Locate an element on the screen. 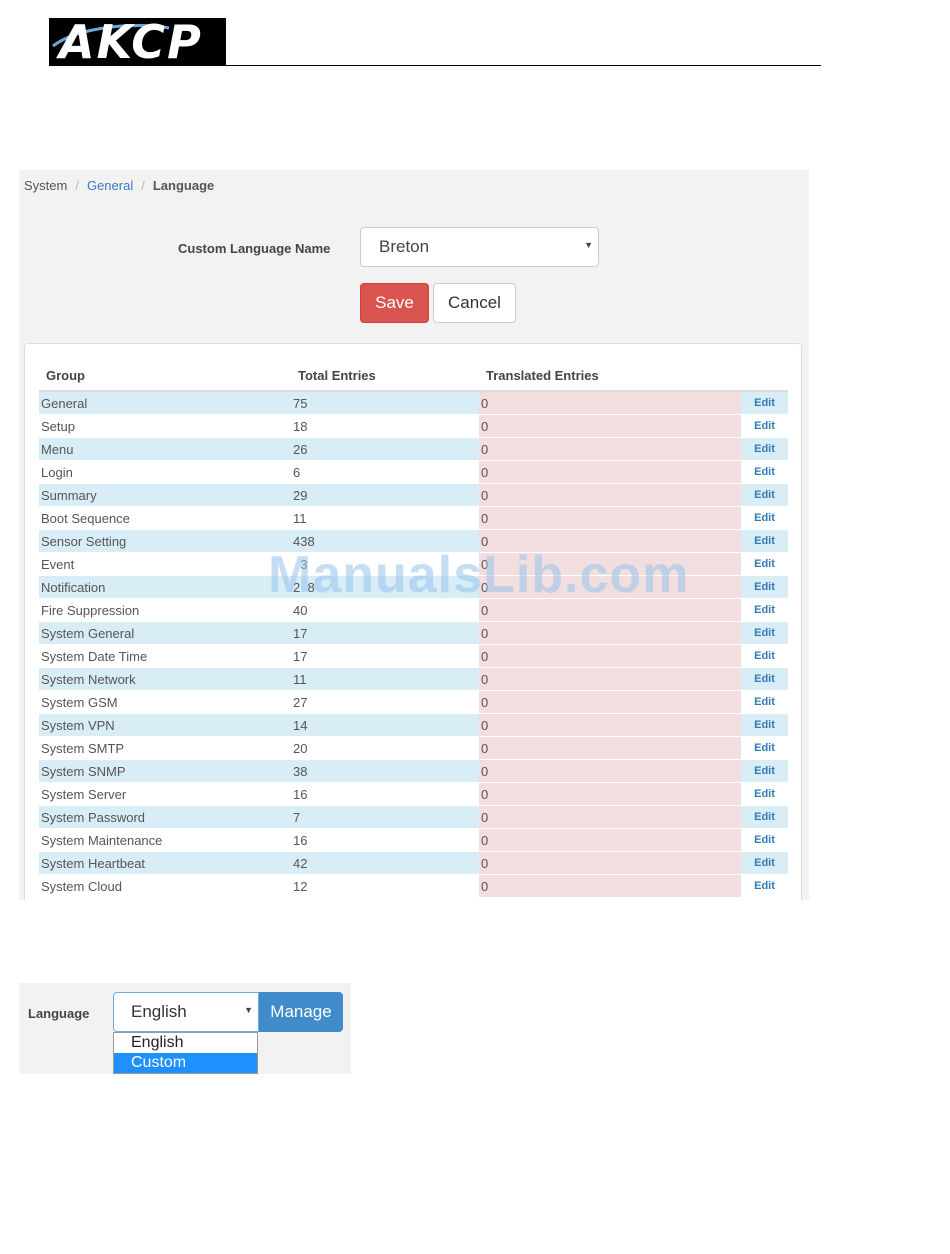 This screenshot has height=1254, width=950. breadcrumb: System / General / Language is located at coordinates (119, 185).